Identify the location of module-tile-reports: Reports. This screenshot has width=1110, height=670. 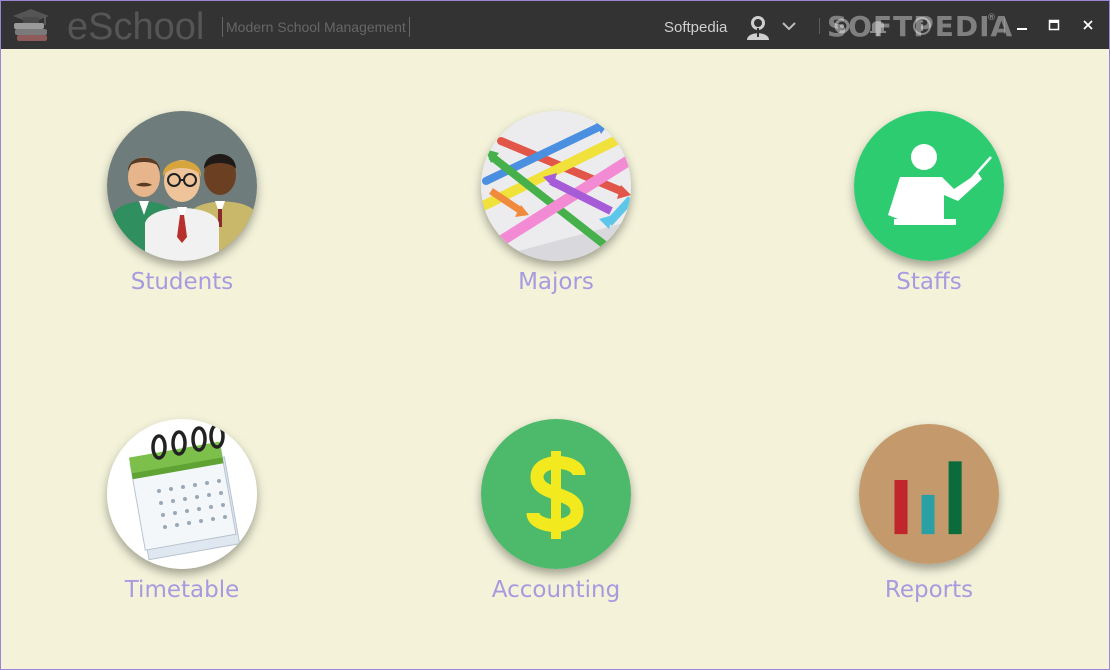
(929, 529).